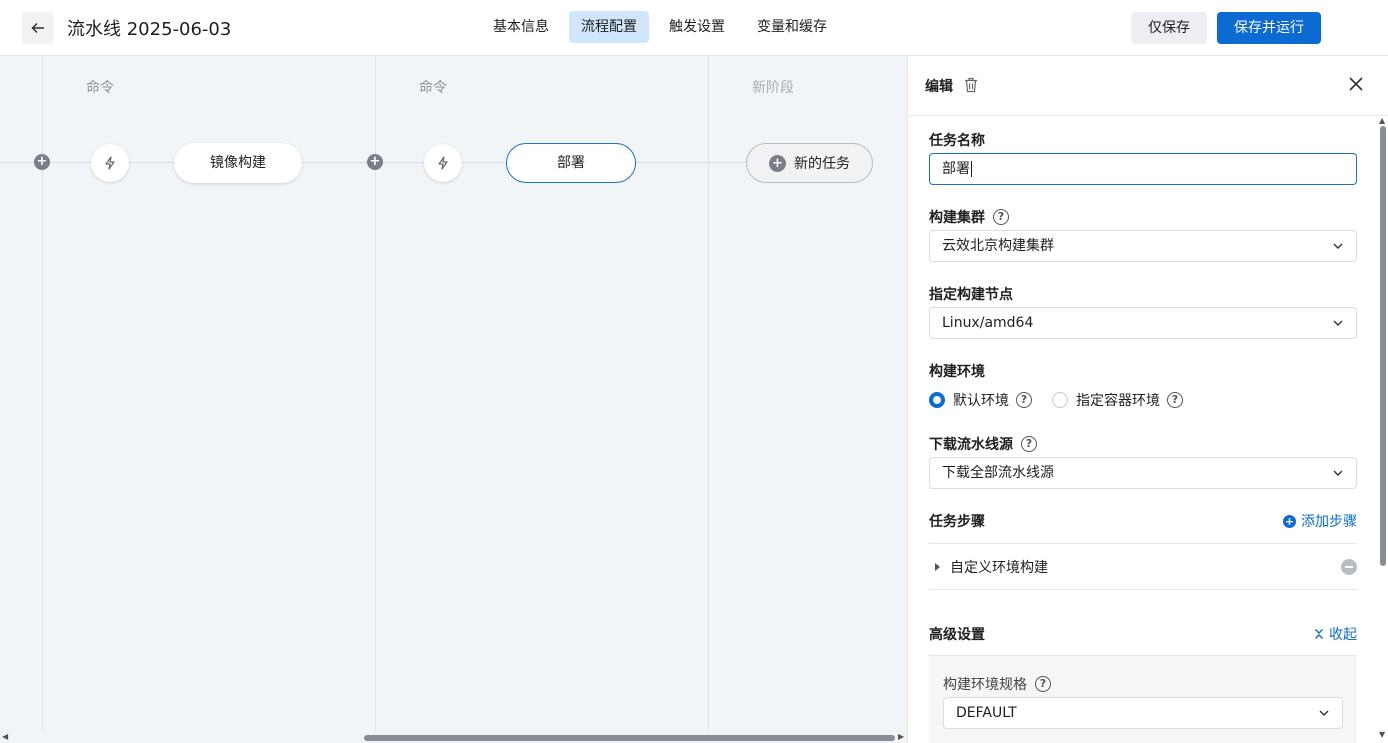  I want to click on radio-container-env-label: 指定容器环境, so click(1118, 400).